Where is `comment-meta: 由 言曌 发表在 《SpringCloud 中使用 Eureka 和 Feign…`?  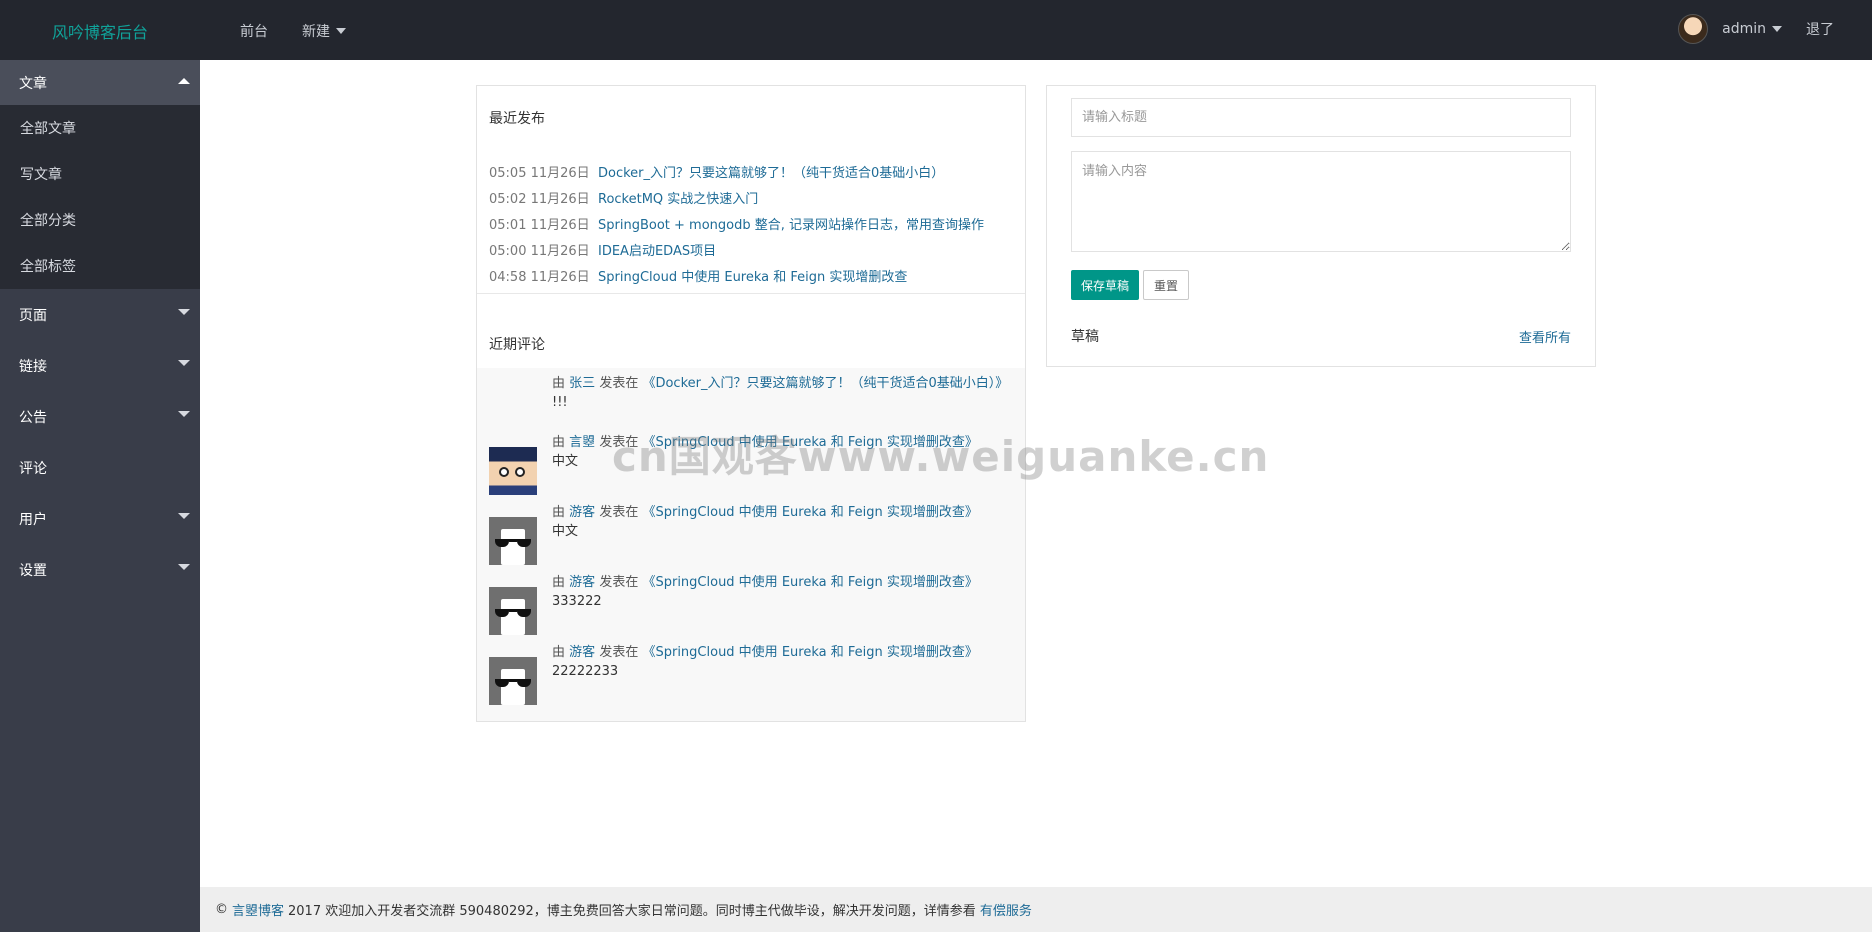
comment-meta: 由 言曌 发表在 《SpringCloud 中使用 Eureka 和 Feign… is located at coordinates (765, 442).